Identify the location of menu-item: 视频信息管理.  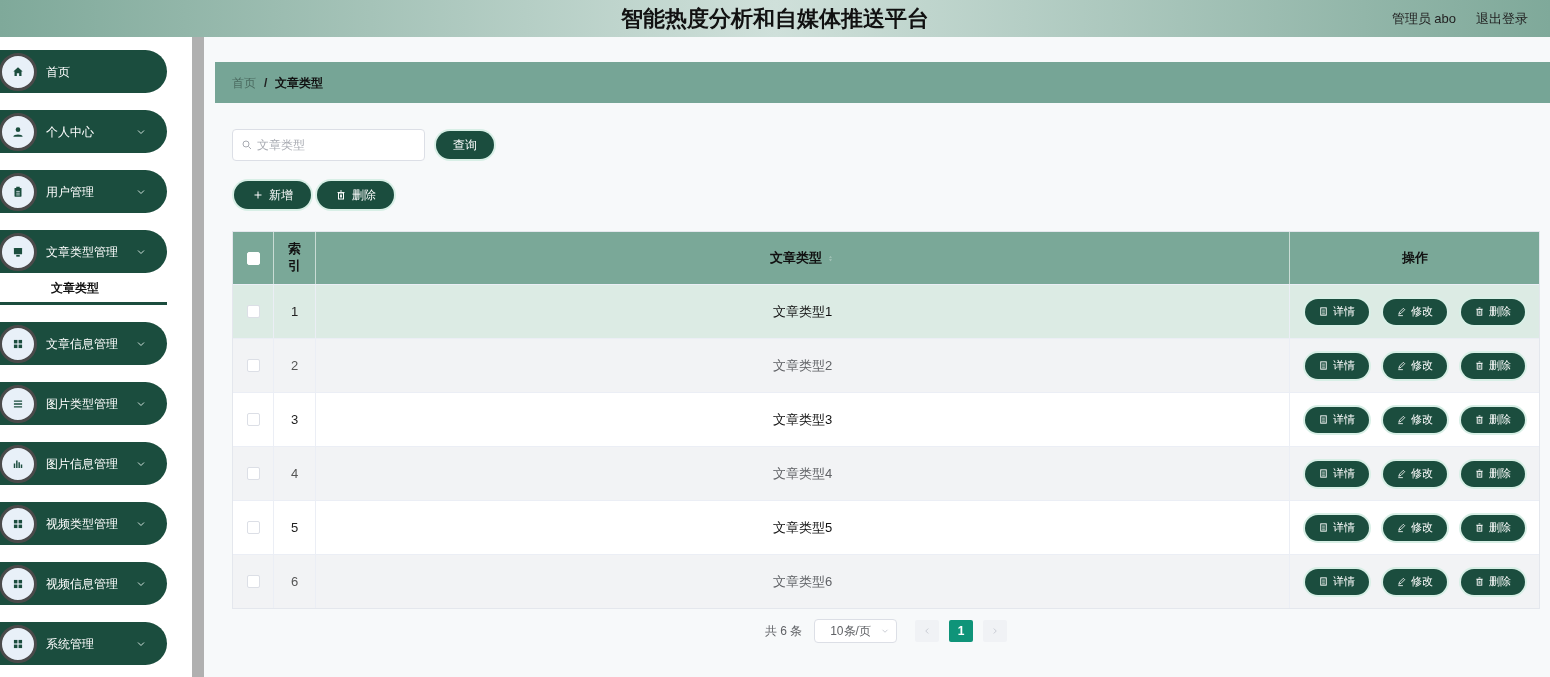
(83, 583).